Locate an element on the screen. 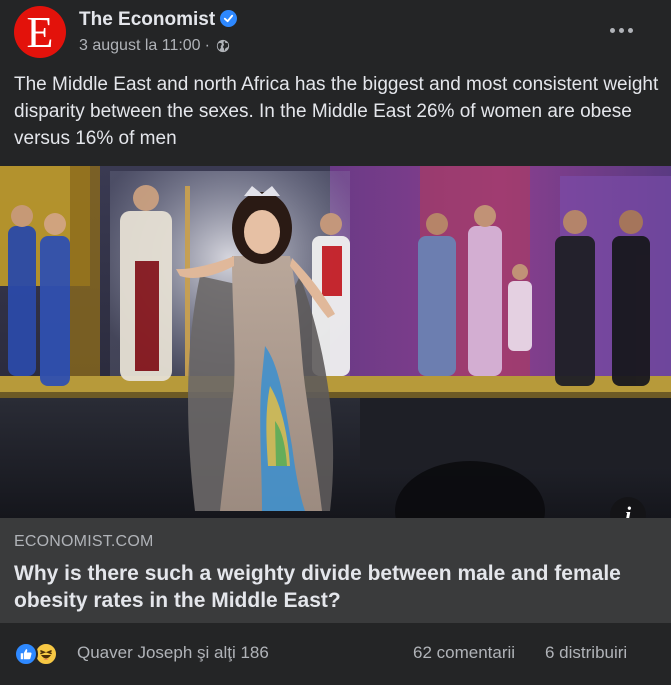  page-avatar: E is located at coordinates (40, 32).